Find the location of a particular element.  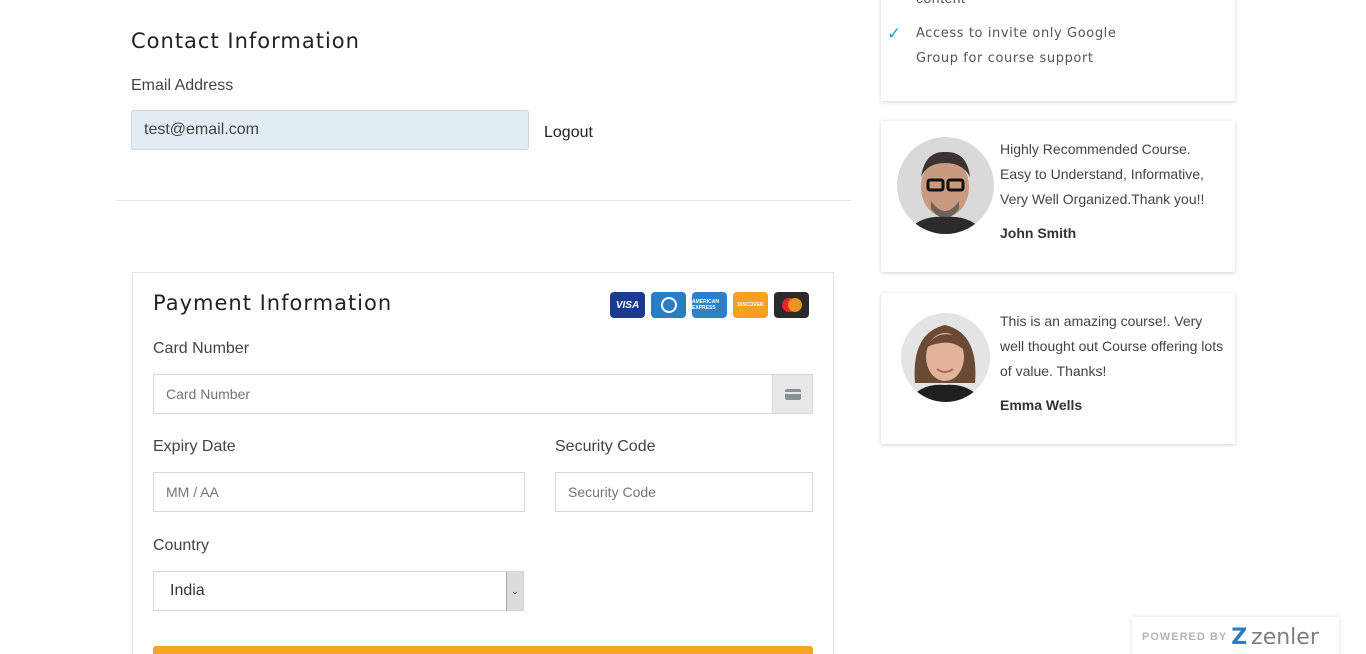

card-number-input is located at coordinates (463, 394).